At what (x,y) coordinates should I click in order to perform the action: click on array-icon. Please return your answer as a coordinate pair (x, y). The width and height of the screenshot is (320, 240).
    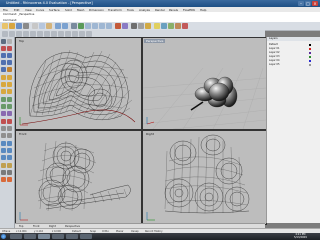
    Looking at the image, I should click on (9, 157).